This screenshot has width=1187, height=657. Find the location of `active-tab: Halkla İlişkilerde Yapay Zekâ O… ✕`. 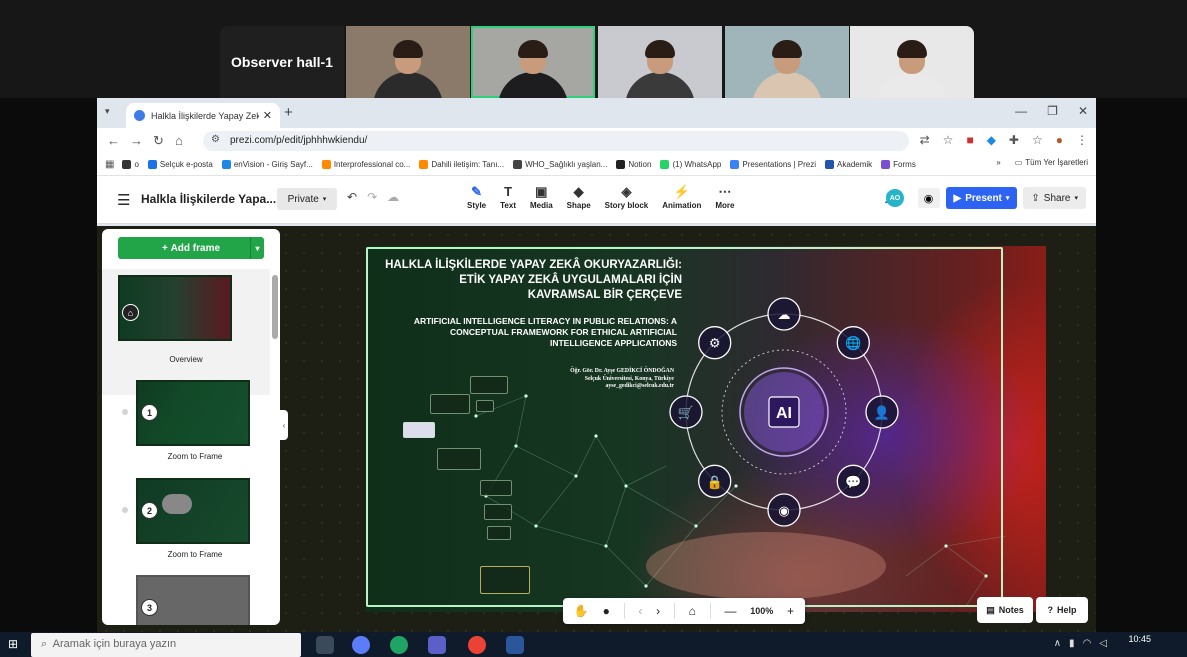

active-tab: Halkla İlişkilerde Yapay Zekâ O… ✕ is located at coordinates (203, 115).